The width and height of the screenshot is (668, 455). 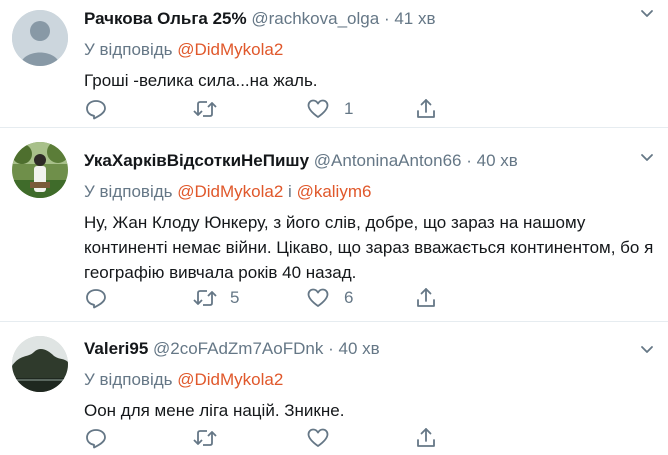 What do you see at coordinates (349, 297) in the screenshot?
I see `like-count: 6` at bounding box center [349, 297].